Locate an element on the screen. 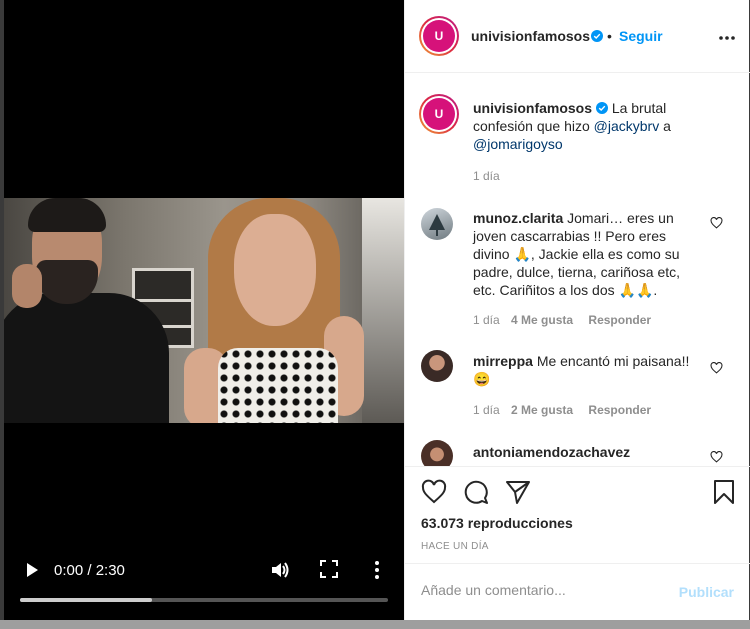 Image resolution: width=750 pixels, height=629 pixels. fullscreen-icon is located at coordinates (329, 569).